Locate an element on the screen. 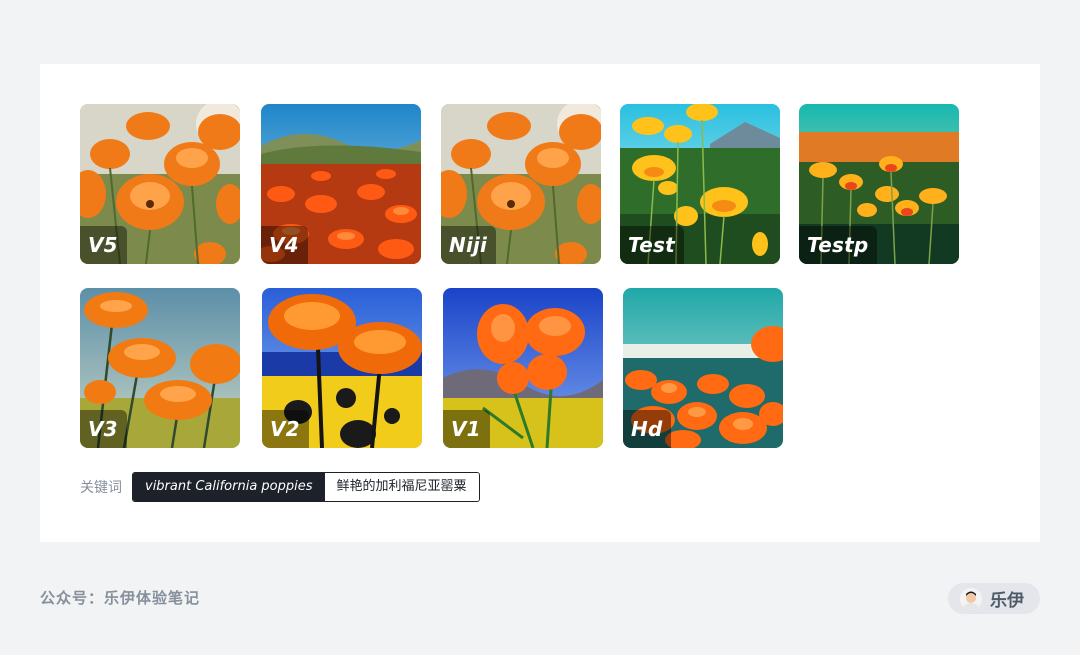 This screenshot has width=1080, height=655. image-tile-hd: Hd is located at coordinates (703, 368).